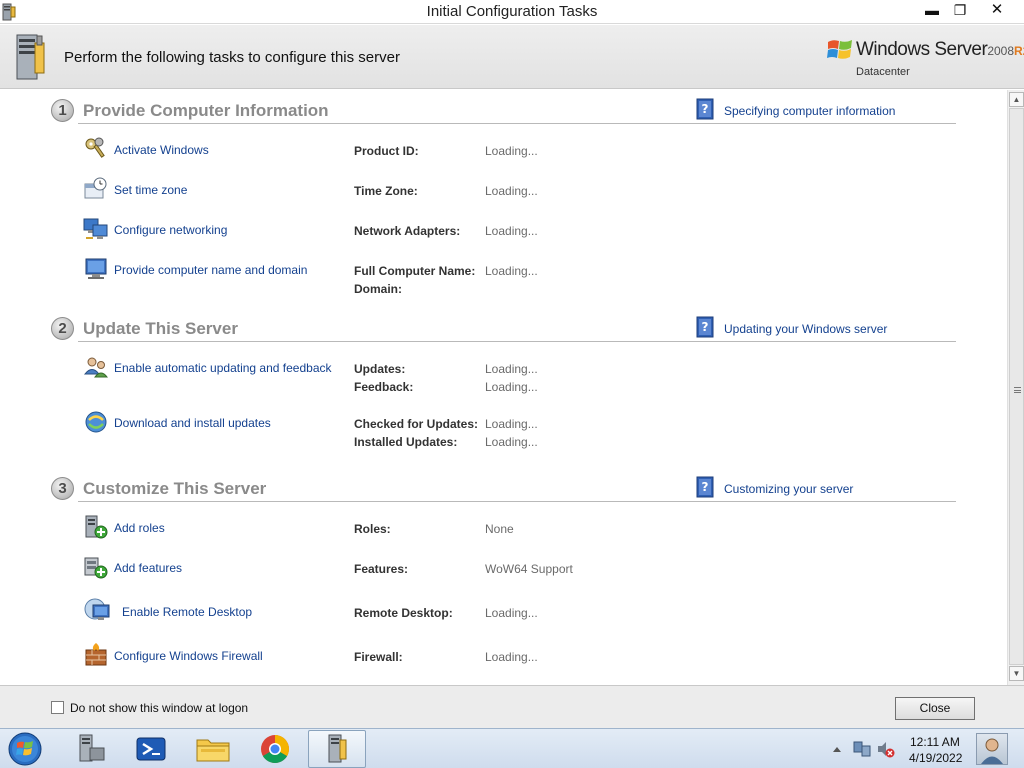  I want to click on powershell-icon, so click(151, 749).